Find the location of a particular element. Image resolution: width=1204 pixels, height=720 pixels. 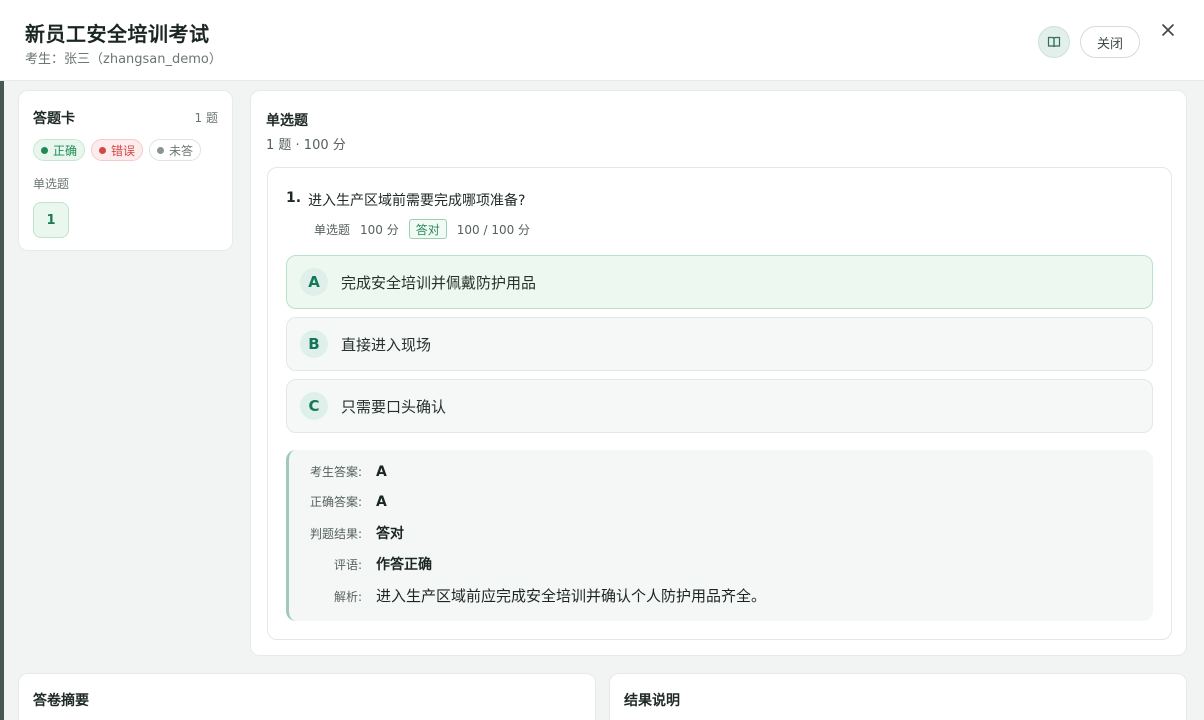

question-heading: 1. 进入生产区域前需要完成哪项准备? is located at coordinates (406, 200).